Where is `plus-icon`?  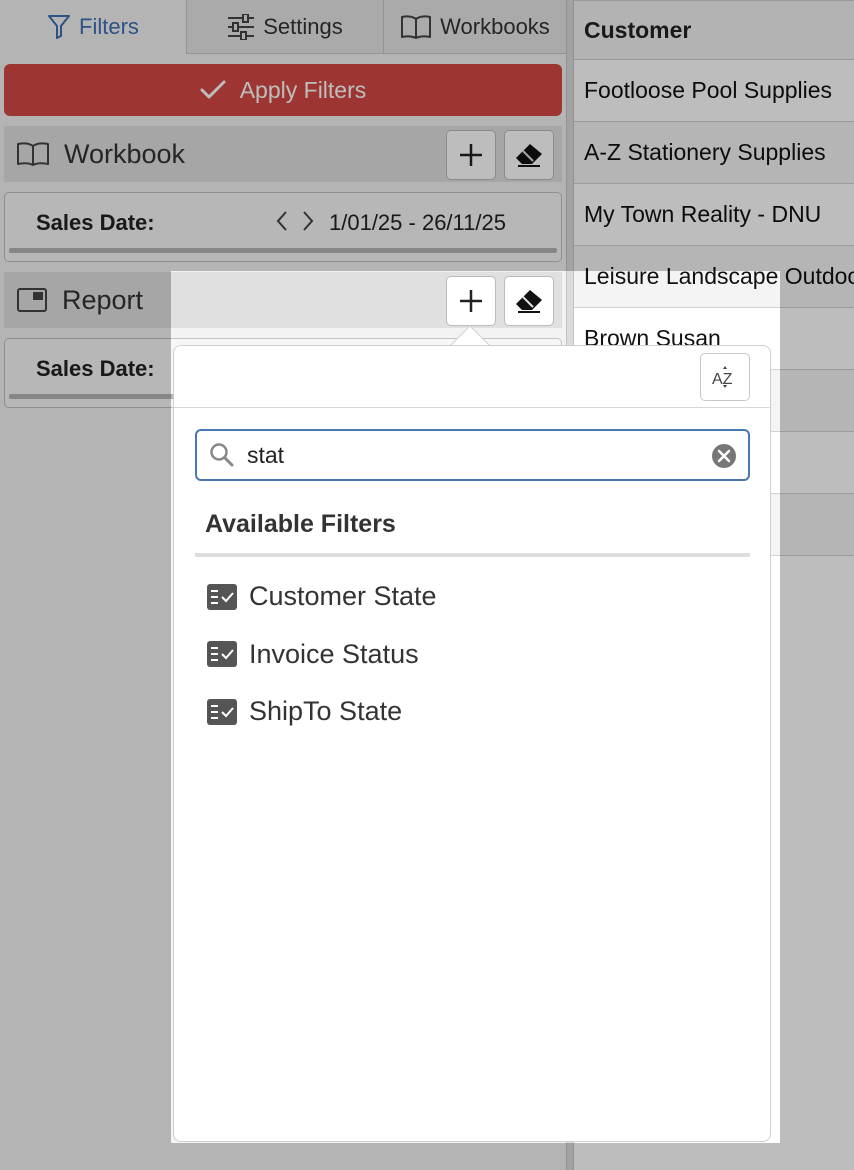
plus-icon is located at coordinates (471, 301).